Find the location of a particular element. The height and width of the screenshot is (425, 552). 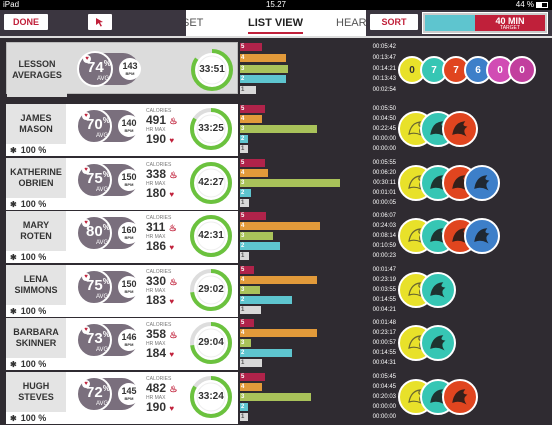

zone-time: 00:10:59 is located at coordinates (384, 246).